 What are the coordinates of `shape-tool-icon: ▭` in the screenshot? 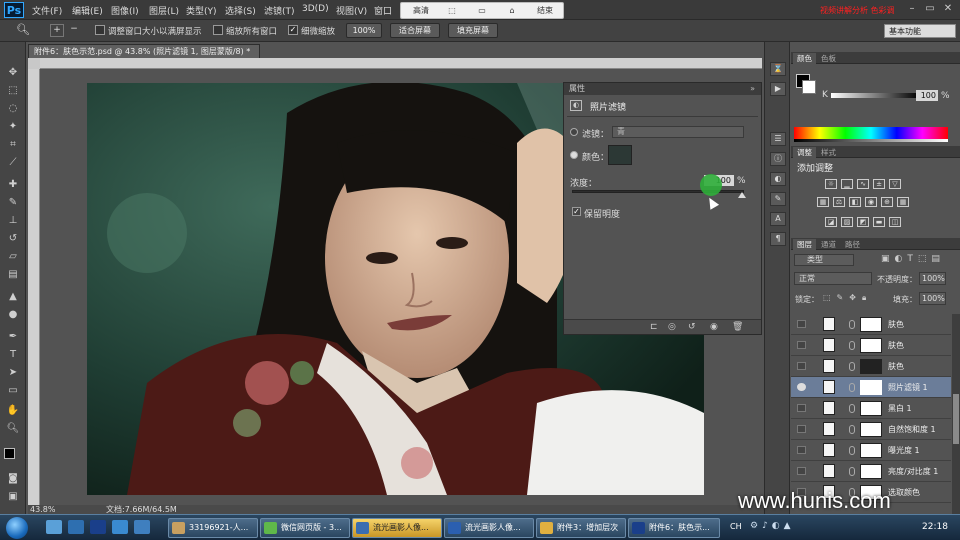 It's located at (13, 391).